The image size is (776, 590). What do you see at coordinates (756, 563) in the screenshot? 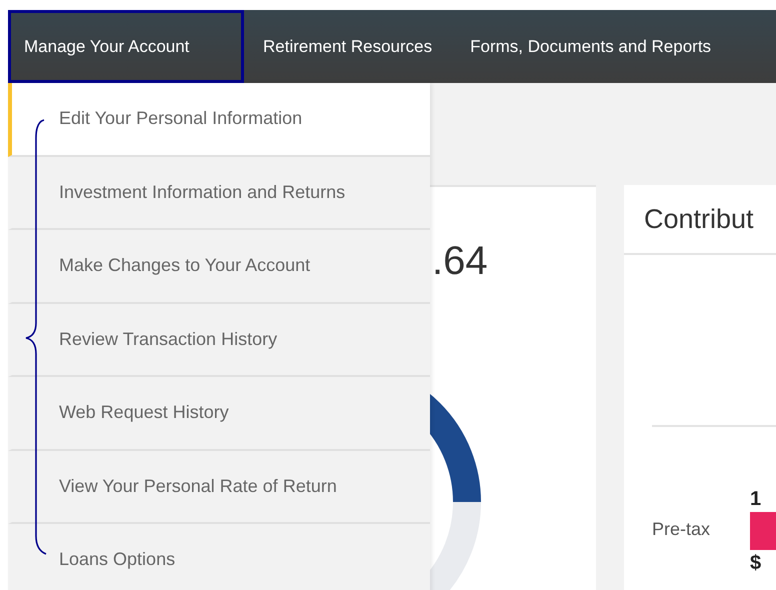
I see `contribution-amount: $` at bounding box center [756, 563].